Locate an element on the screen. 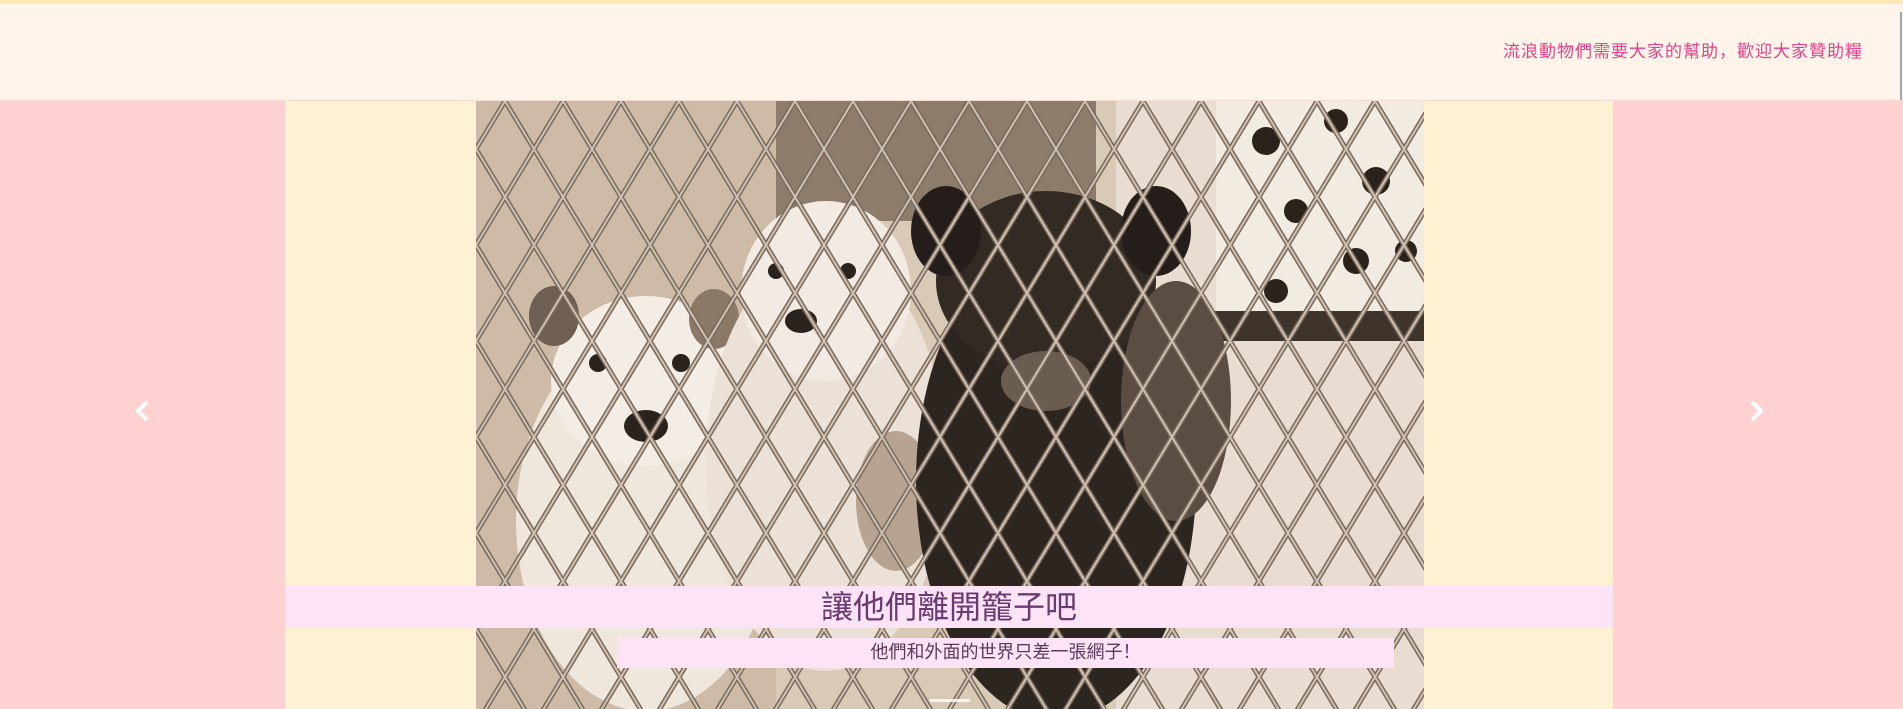 The image size is (1903, 709). slide-caption-title-bar: 讓他們離開籠子吧 is located at coordinates (949, 607).